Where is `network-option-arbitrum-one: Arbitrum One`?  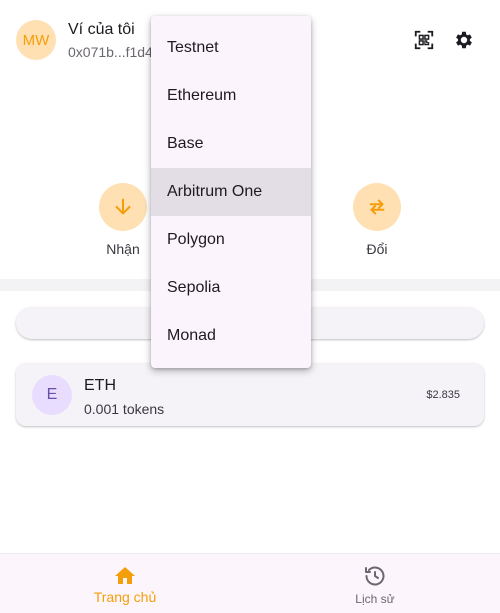
network-option-arbitrum-one: Arbitrum One is located at coordinates (231, 192).